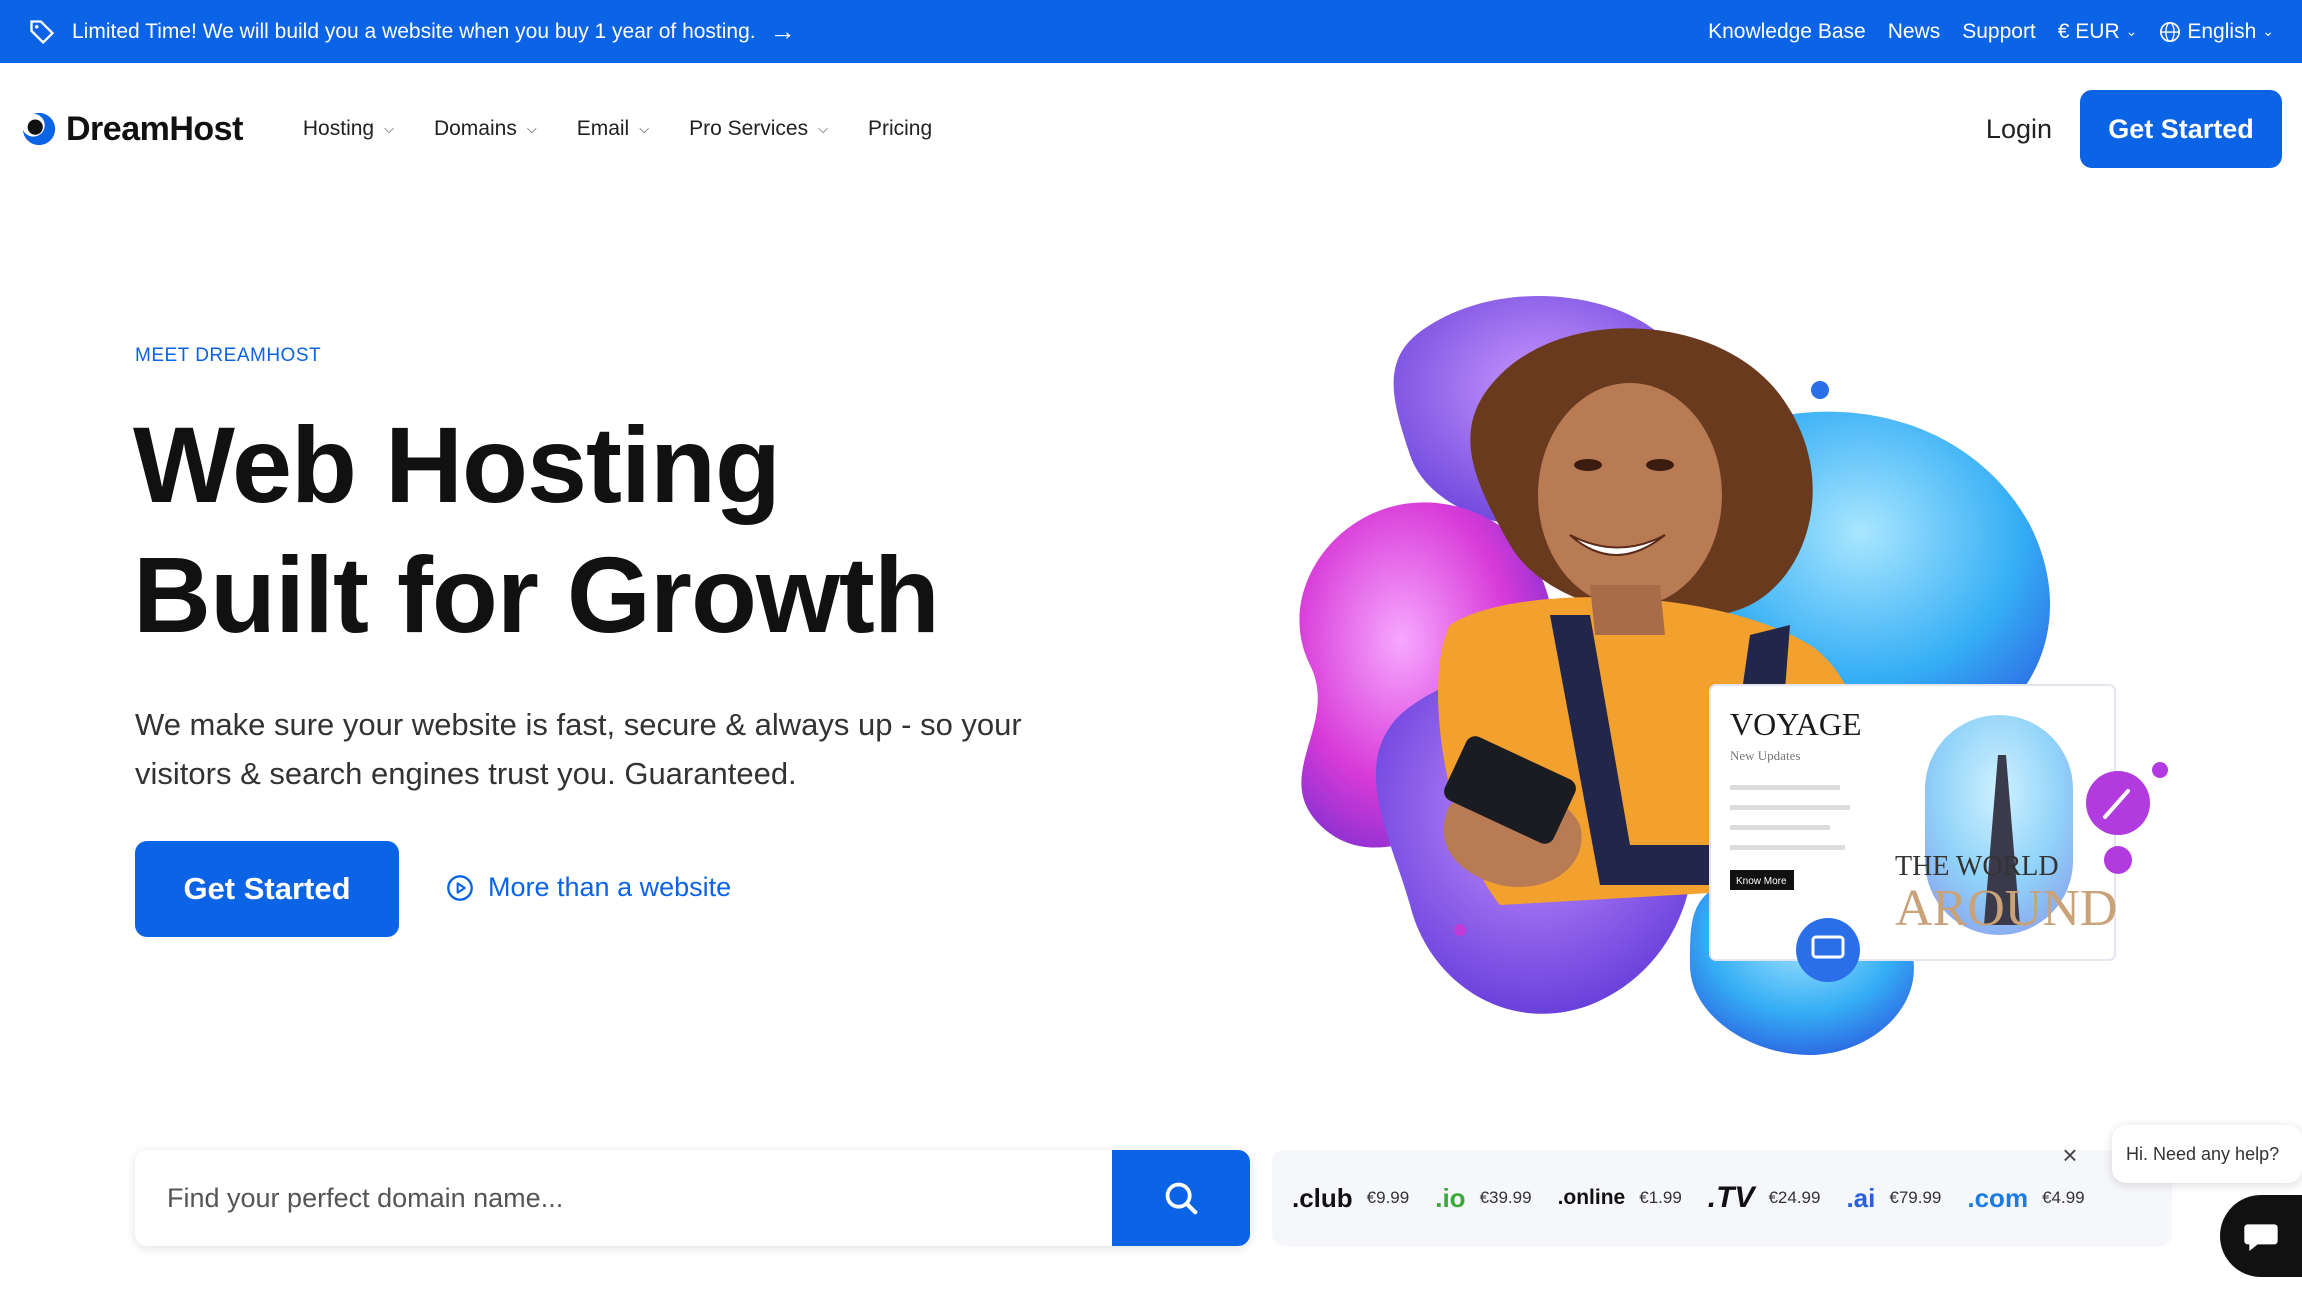  Describe the element at coordinates (603, 128) in the screenshot. I see `nav-item-label: Email` at that location.